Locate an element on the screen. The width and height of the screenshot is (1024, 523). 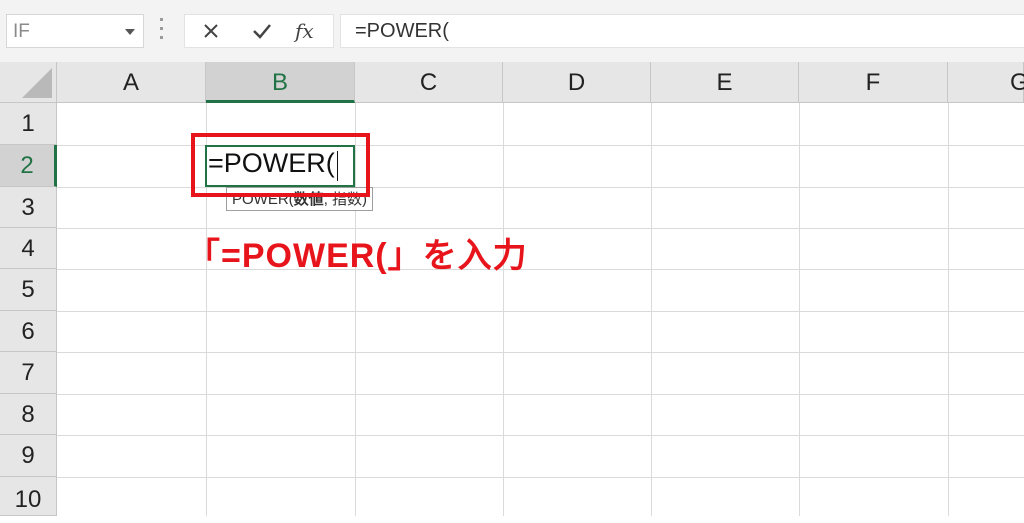
row-header-8: 8 is located at coordinates (28, 414).